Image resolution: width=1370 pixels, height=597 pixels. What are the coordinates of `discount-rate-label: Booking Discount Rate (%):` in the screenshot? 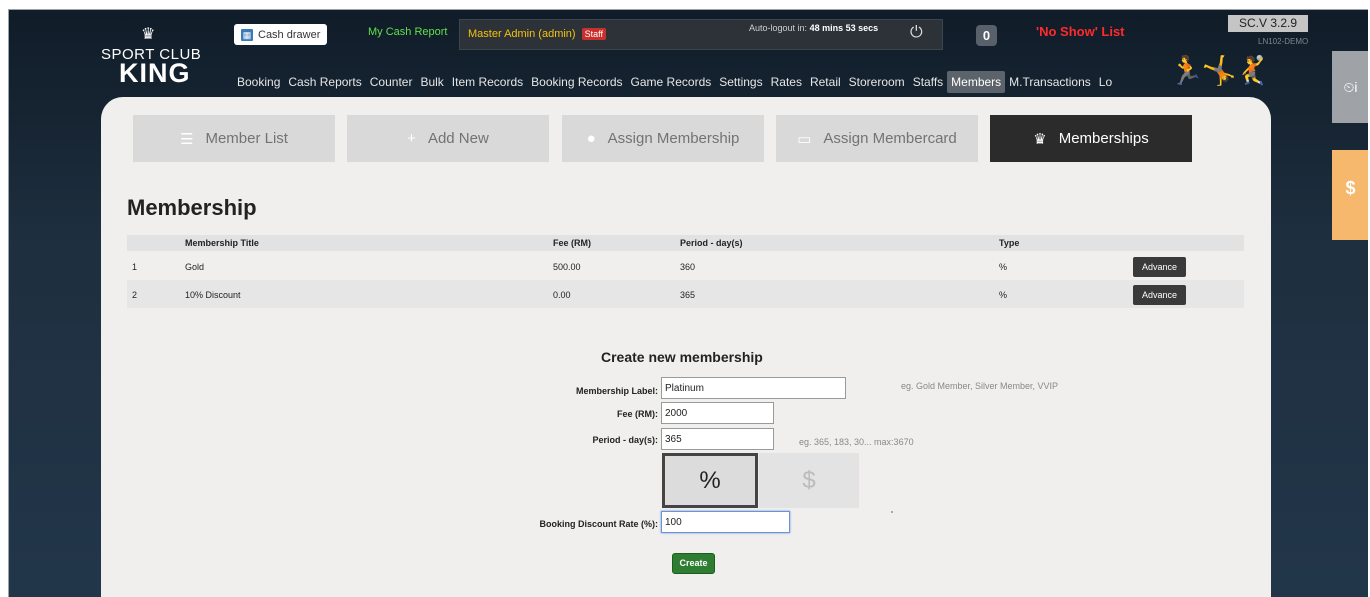 It's located at (599, 524).